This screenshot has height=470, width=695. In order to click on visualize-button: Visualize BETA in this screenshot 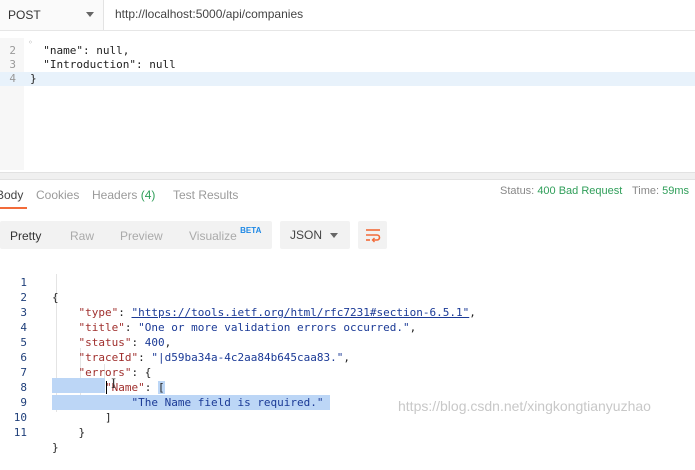, I will do `click(225, 234)`.